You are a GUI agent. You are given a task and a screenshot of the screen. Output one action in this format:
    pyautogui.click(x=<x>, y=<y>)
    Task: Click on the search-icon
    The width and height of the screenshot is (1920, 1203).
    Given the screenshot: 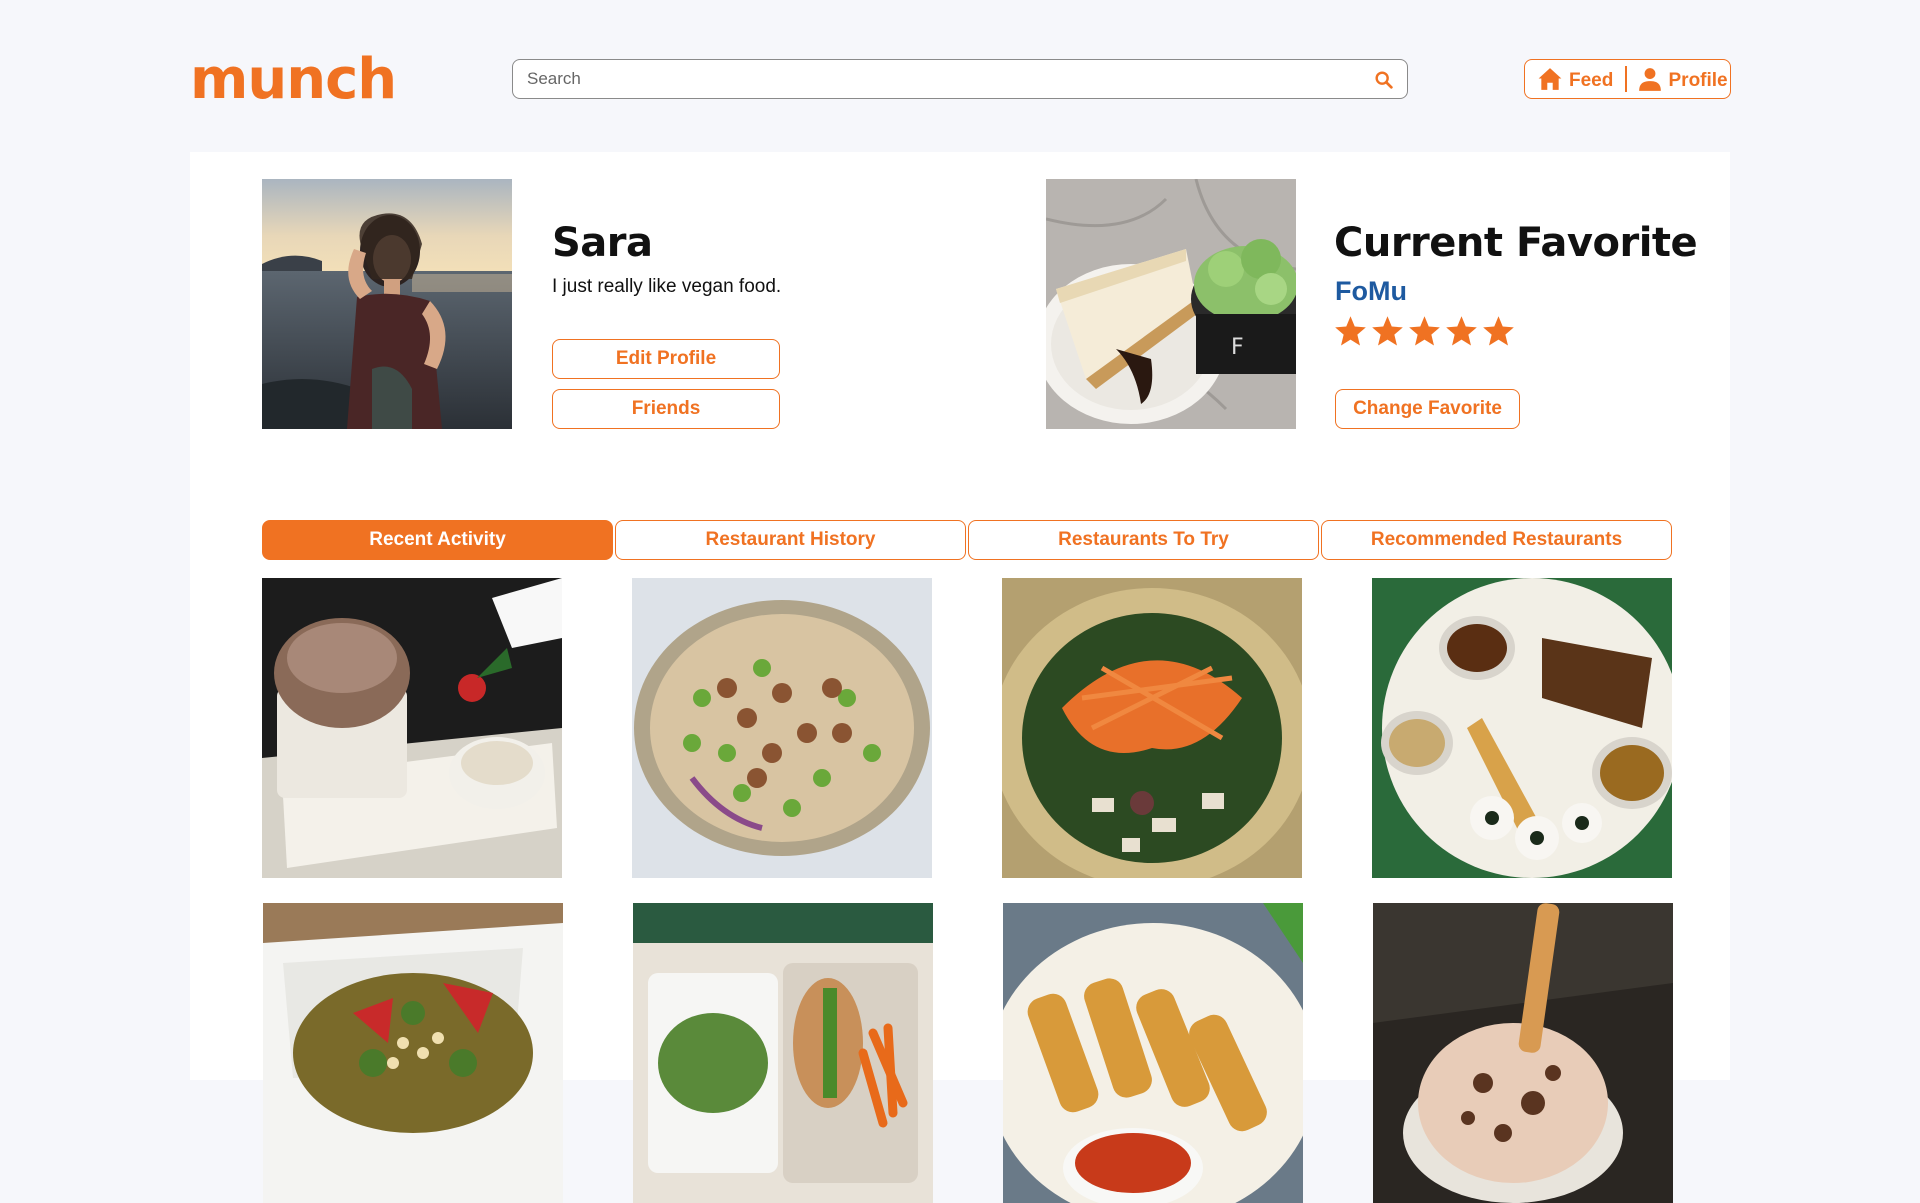 What is the action you would take?
    pyautogui.click(x=1384, y=80)
    